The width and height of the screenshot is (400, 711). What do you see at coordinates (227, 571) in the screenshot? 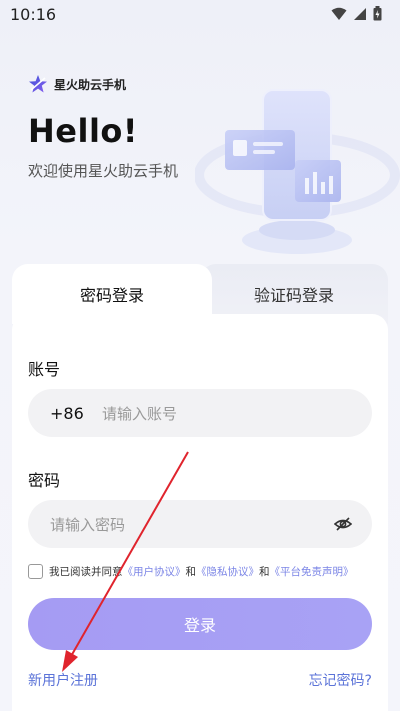
I see `privacy-agreement-link: 《隐私协议》` at bounding box center [227, 571].